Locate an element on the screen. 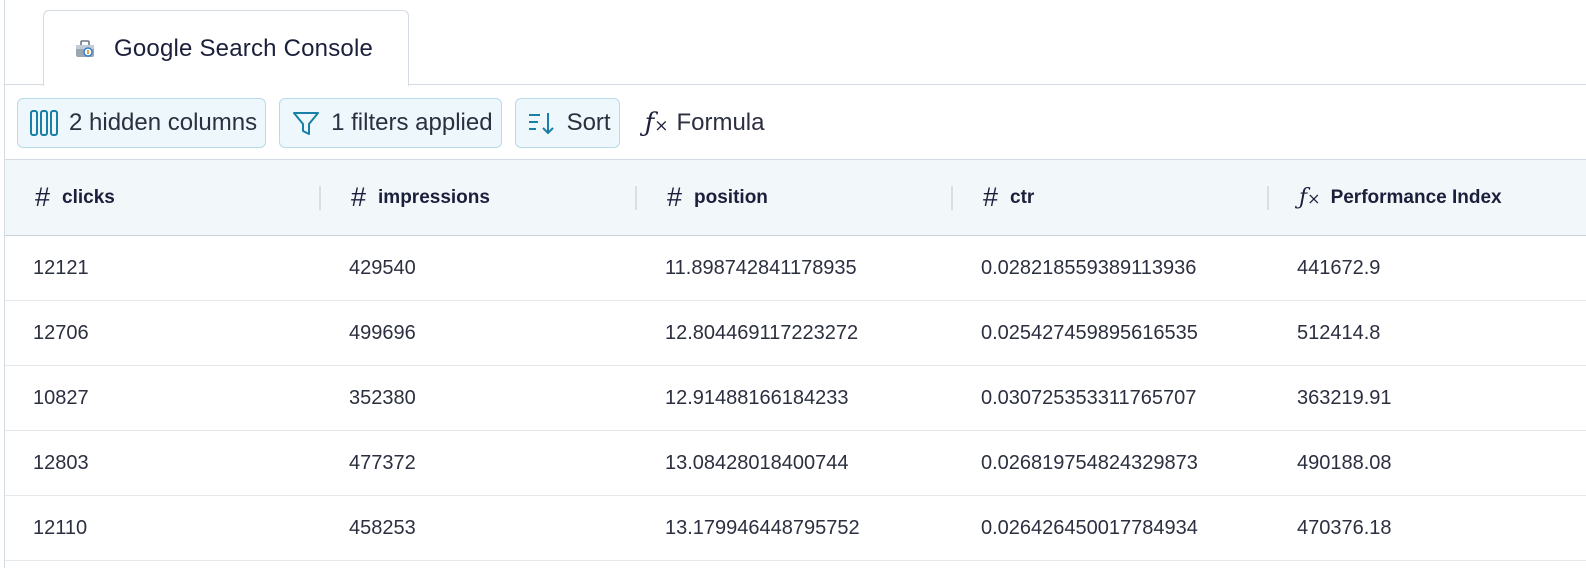 Image resolution: width=1586 pixels, height=568 pixels. column-header-label: clicks is located at coordinates (88, 197).